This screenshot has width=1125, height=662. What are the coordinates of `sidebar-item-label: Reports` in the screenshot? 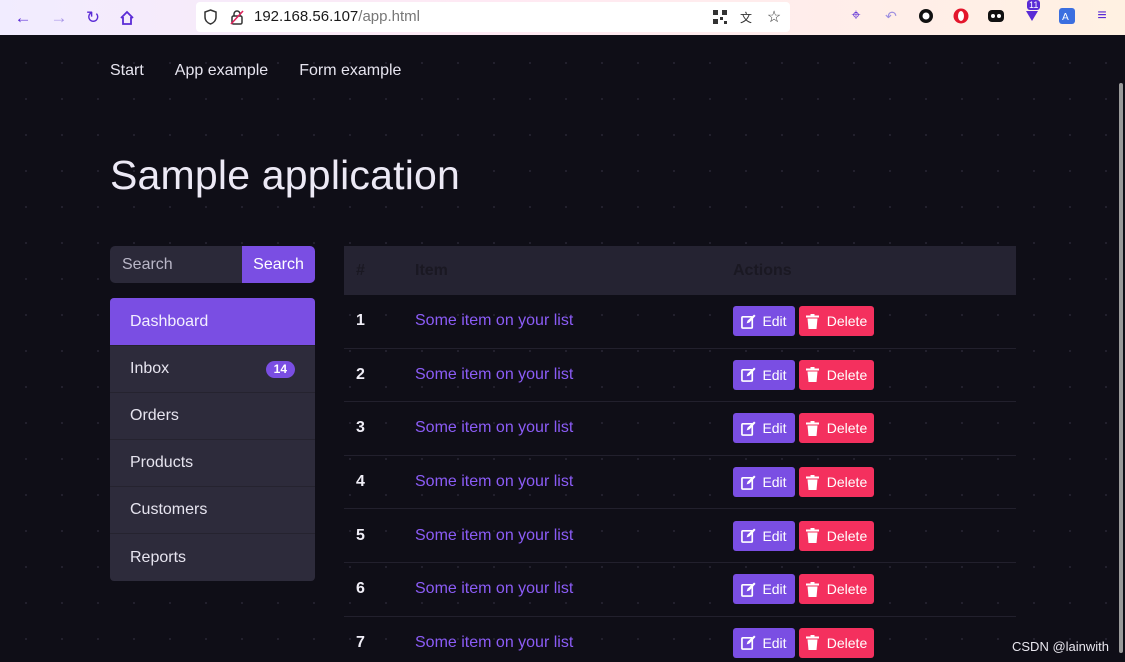 It's located at (158, 557).